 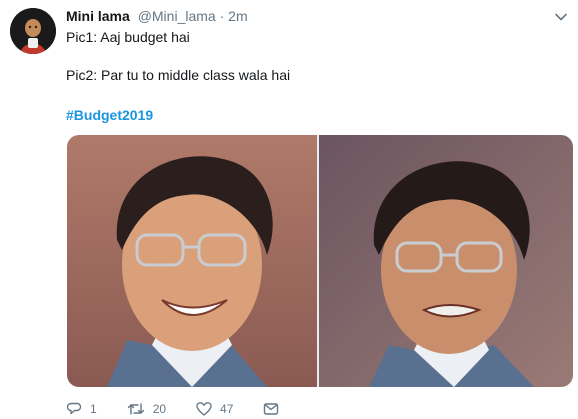 I want to click on retweet-count: 20, so click(x=159, y=409).